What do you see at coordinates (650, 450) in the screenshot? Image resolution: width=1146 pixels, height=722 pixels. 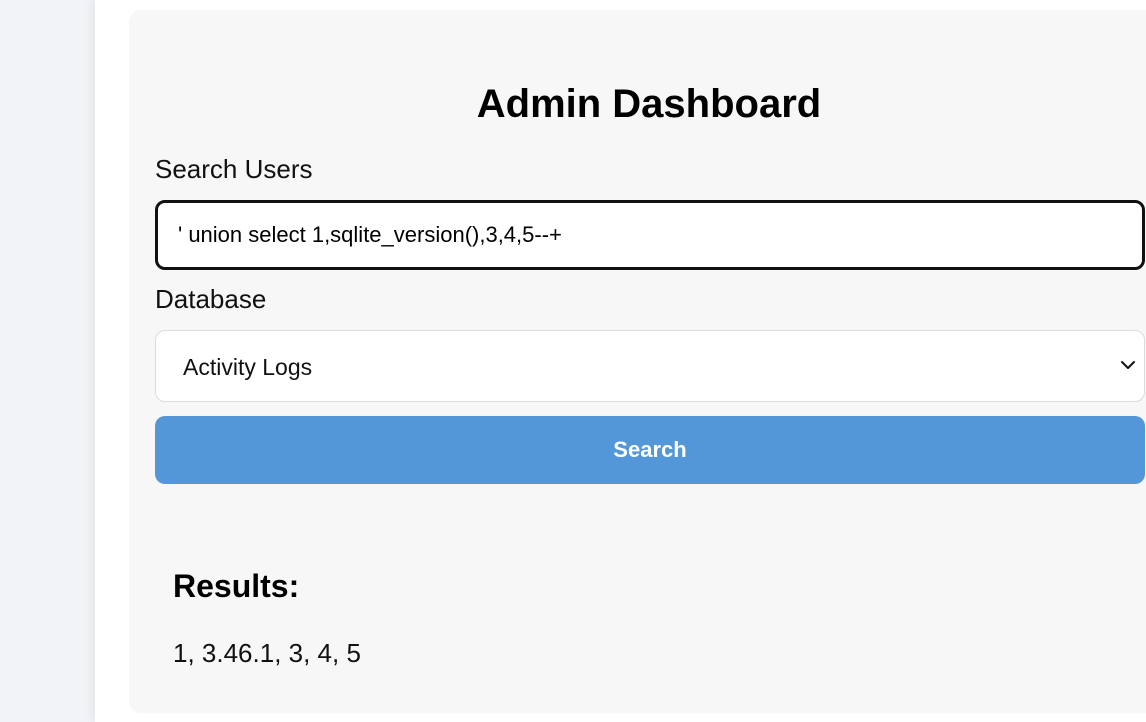 I see `search-button: Search` at bounding box center [650, 450].